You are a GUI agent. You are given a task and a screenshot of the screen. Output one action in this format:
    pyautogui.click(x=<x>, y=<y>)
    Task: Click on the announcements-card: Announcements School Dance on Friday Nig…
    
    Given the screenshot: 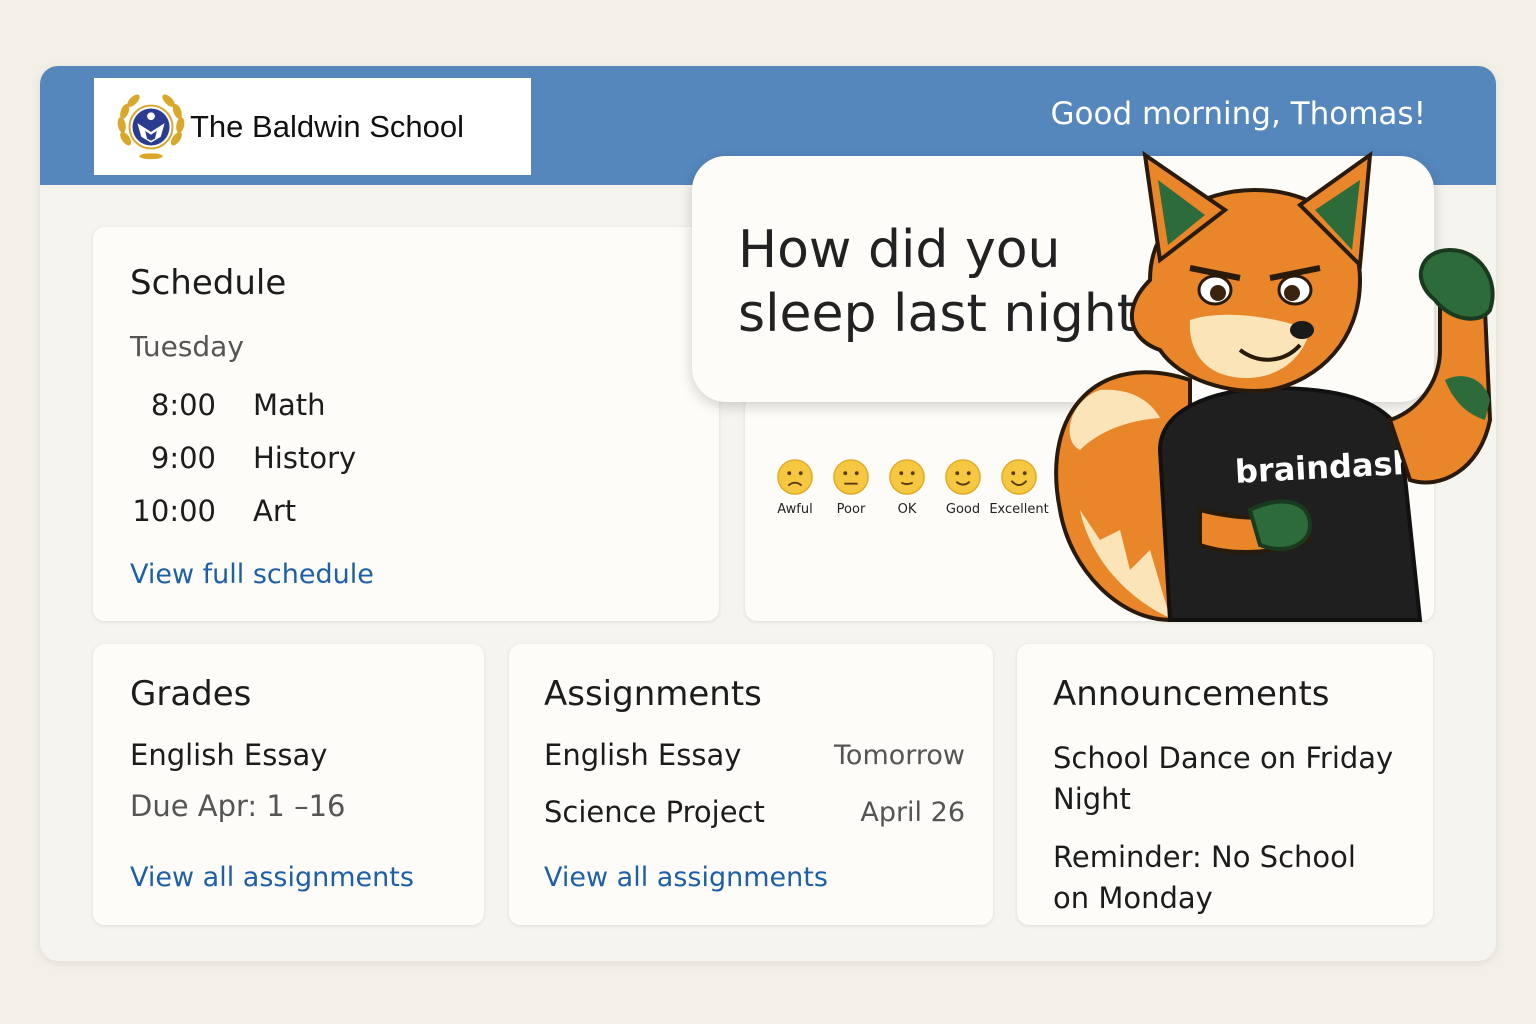 What is the action you would take?
    pyautogui.click(x=1225, y=784)
    